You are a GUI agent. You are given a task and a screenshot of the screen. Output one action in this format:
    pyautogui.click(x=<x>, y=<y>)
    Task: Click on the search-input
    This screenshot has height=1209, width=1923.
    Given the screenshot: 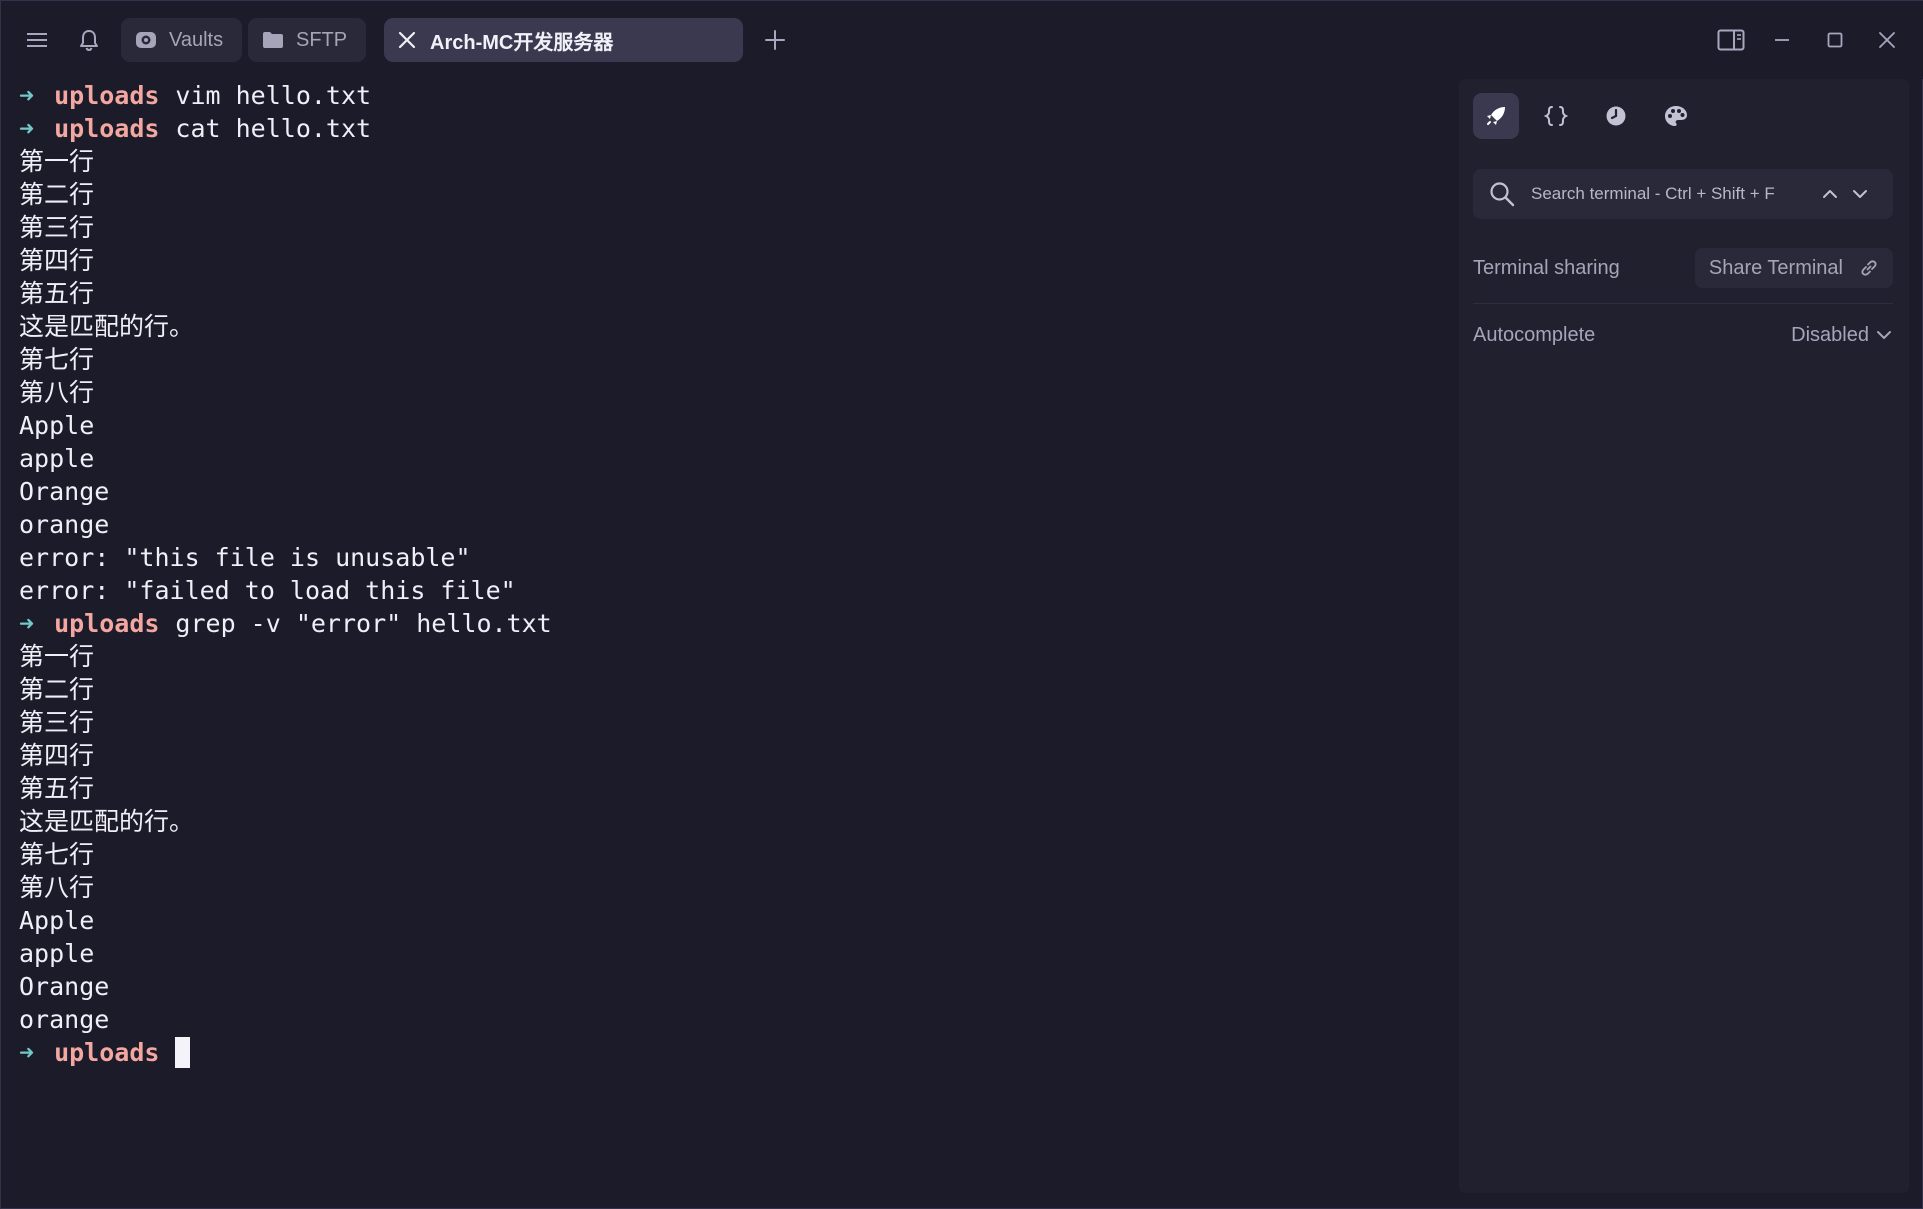 What is the action you would take?
    pyautogui.click(x=1666, y=194)
    